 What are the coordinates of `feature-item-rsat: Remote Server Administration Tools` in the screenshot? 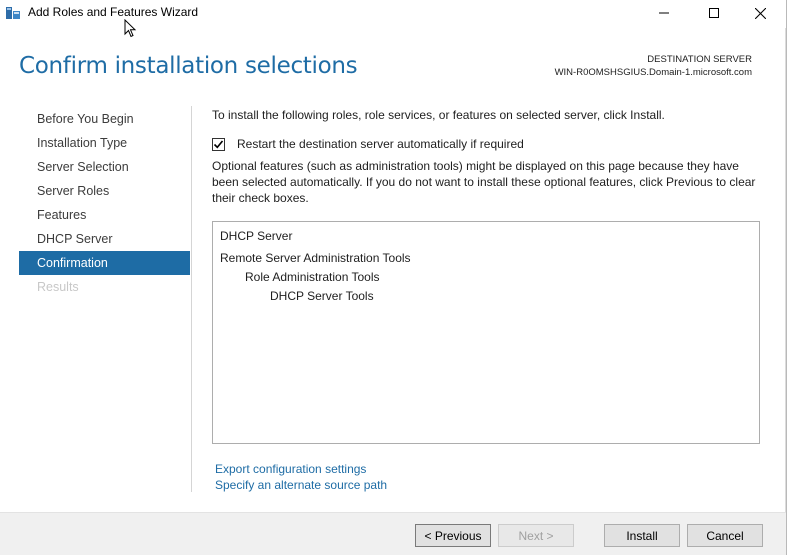 It's located at (315, 258).